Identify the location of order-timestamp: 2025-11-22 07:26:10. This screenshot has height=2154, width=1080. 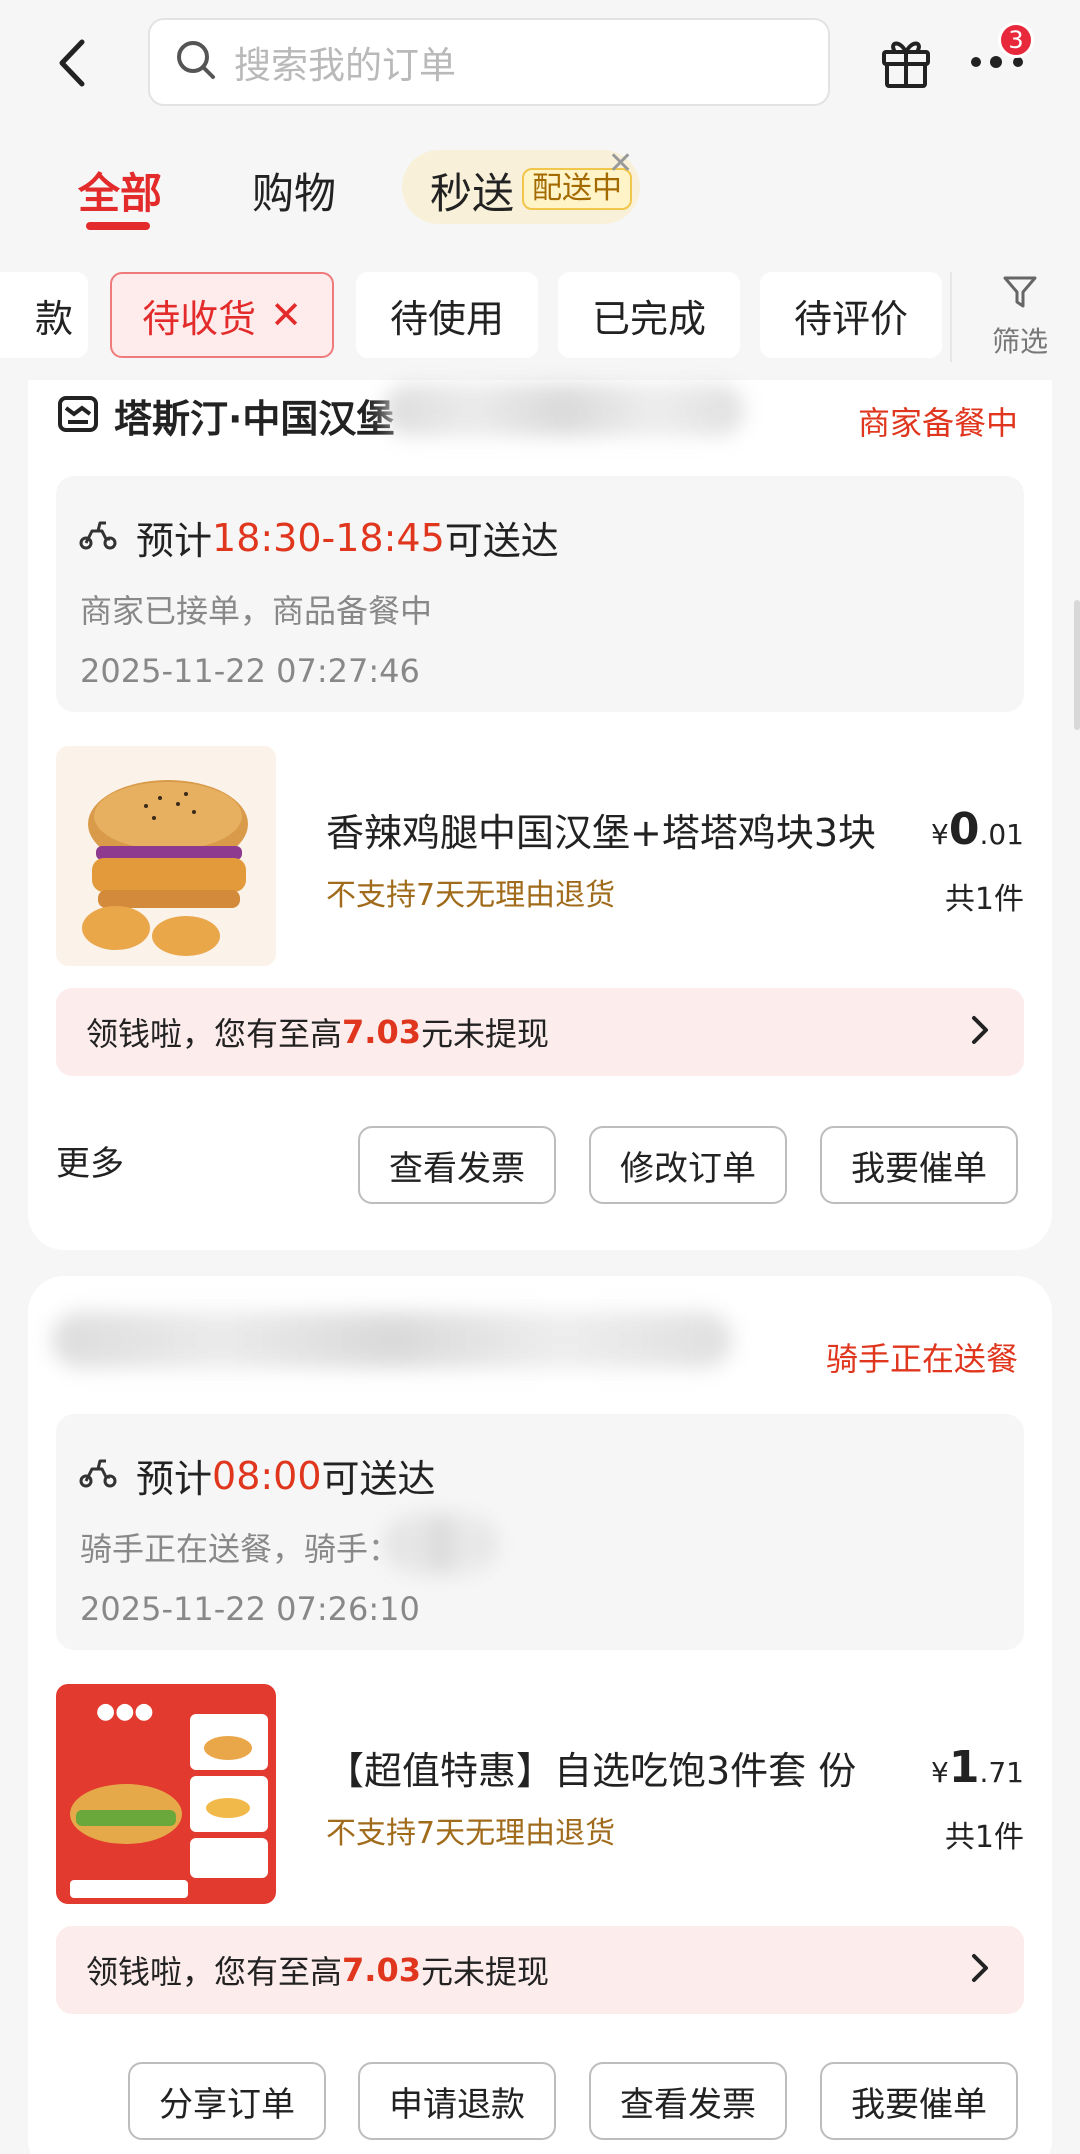
(250, 1609).